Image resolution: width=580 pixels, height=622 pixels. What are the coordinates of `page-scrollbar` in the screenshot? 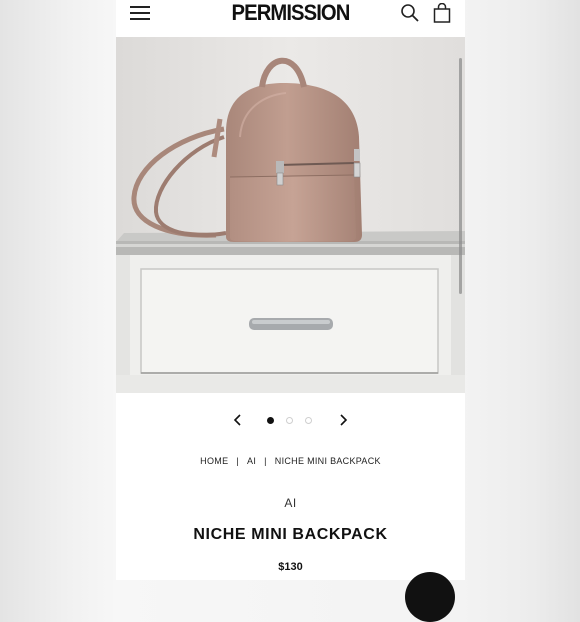 It's located at (460, 176).